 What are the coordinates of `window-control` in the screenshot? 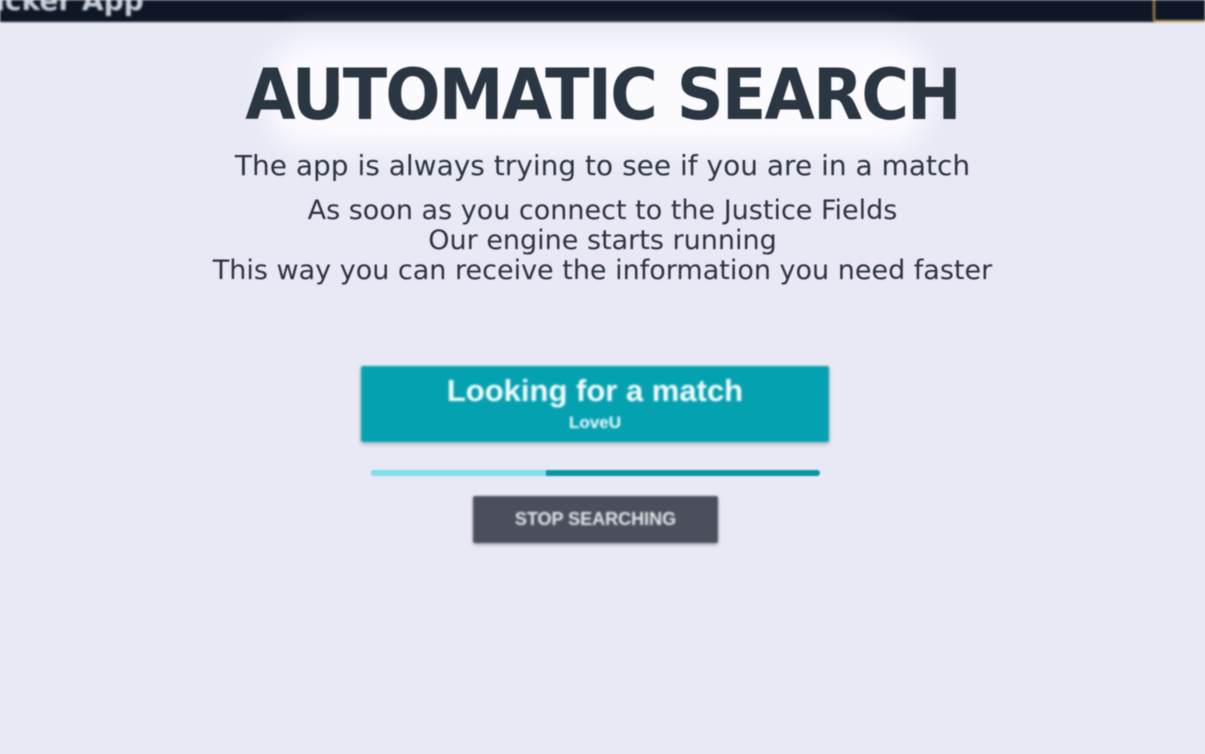 It's located at (1179, 11).